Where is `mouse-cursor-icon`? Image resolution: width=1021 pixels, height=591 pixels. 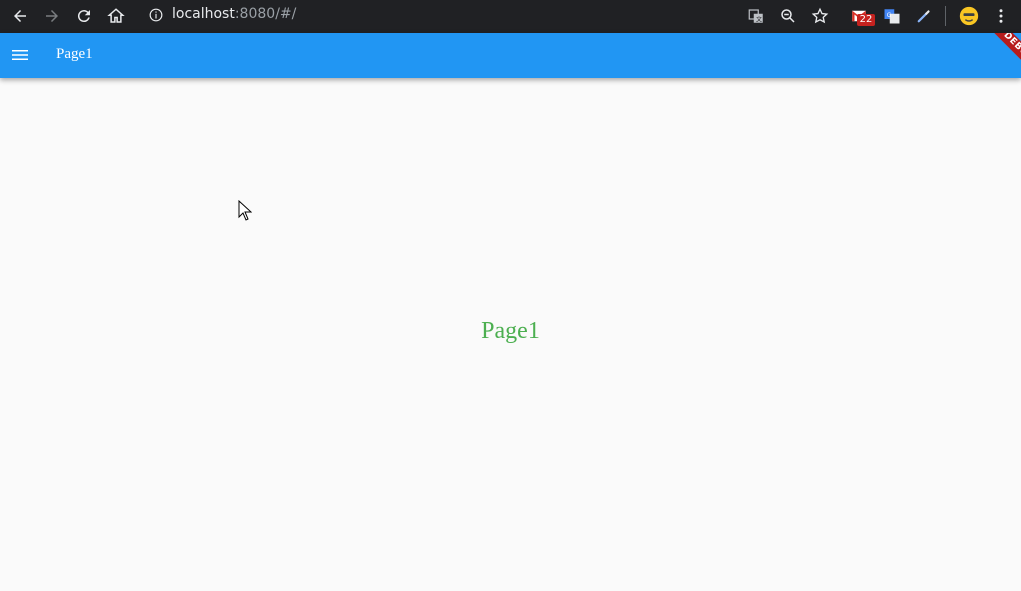
mouse-cursor-icon is located at coordinates (245, 210).